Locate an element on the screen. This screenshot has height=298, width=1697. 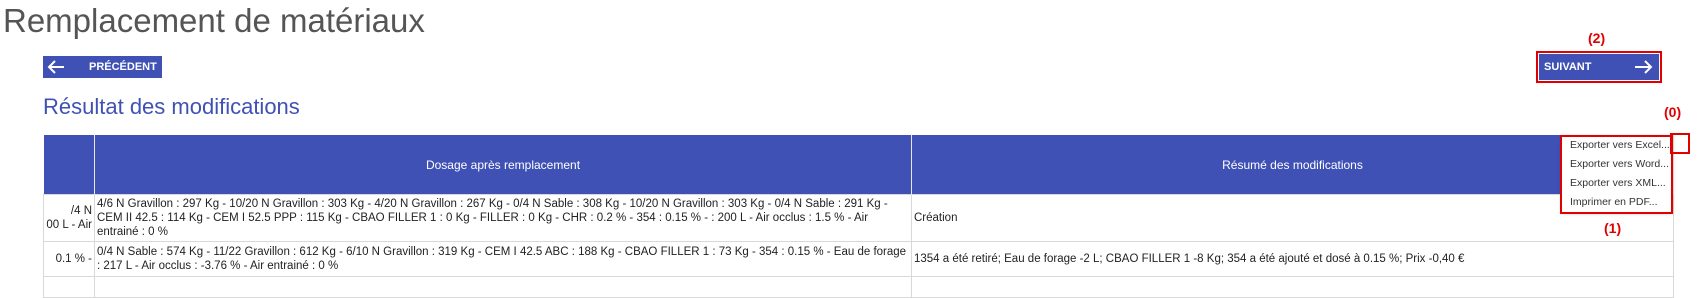
table-cell is located at coordinates (69, 287).